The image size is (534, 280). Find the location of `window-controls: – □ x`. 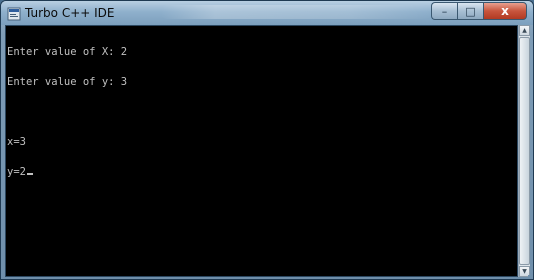

window-controls: – □ x is located at coordinates (479, 11).